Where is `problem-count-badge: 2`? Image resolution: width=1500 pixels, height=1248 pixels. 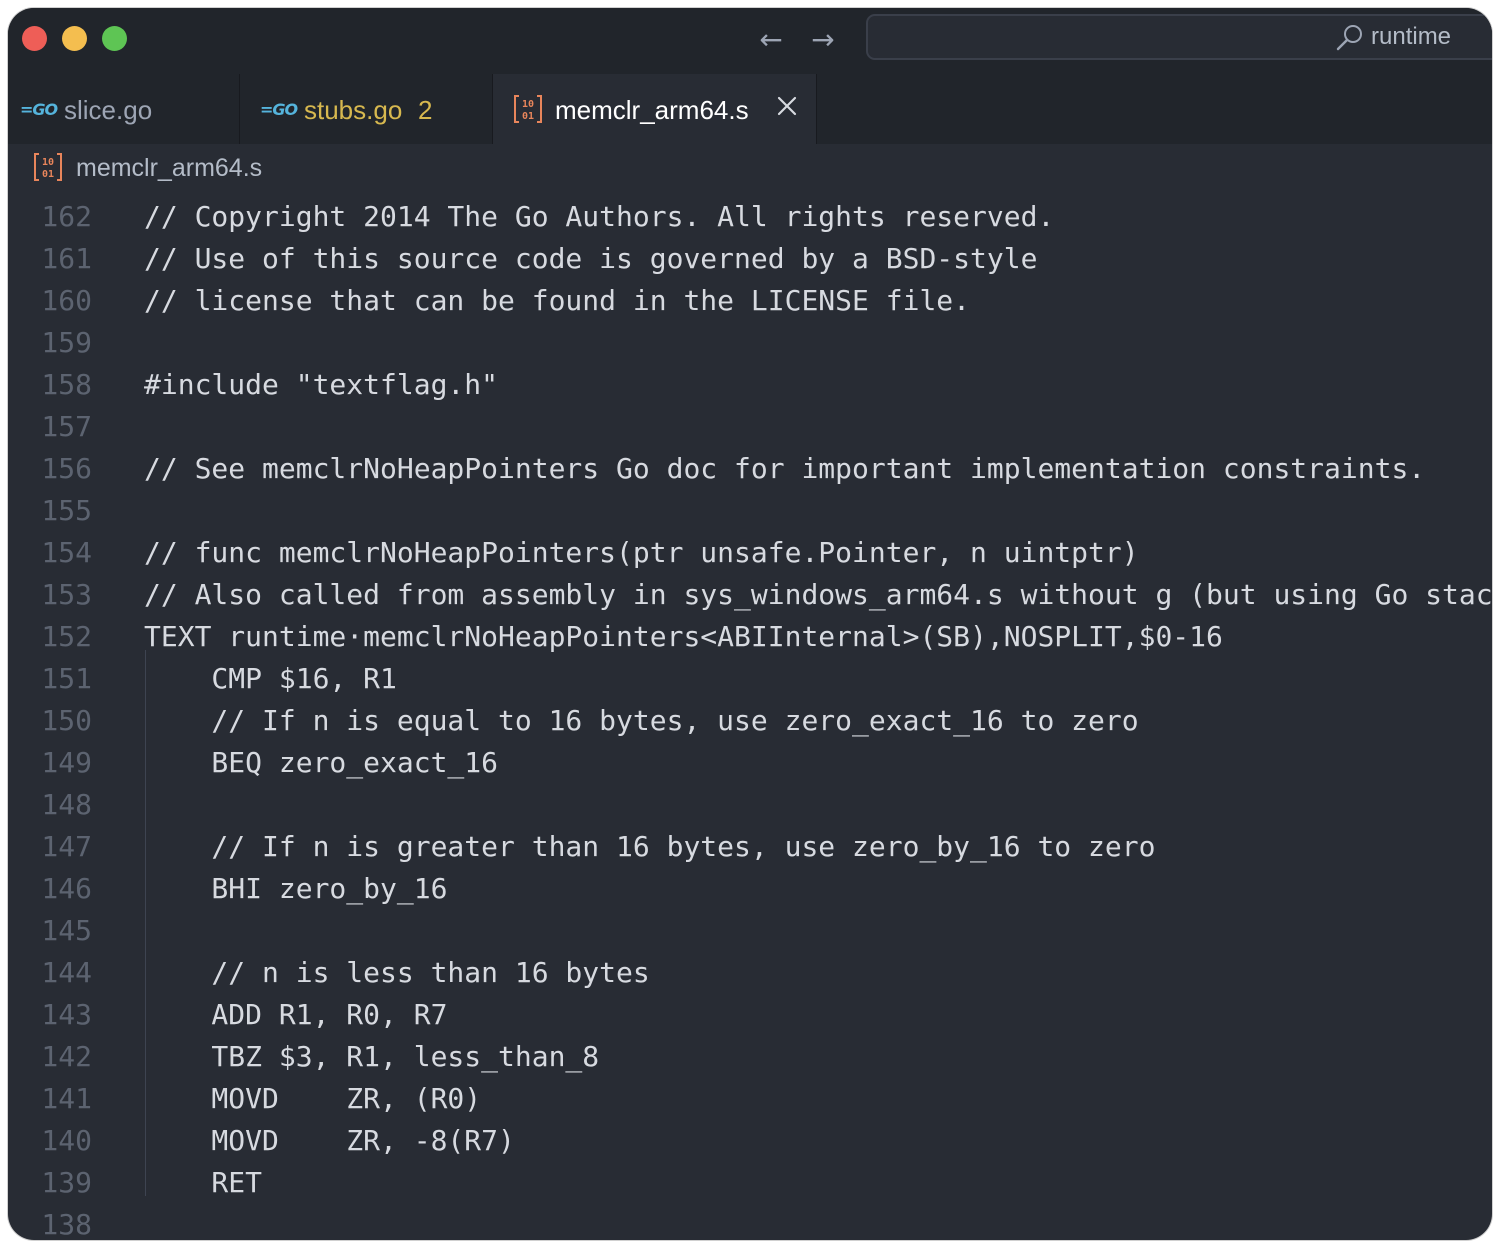 problem-count-badge: 2 is located at coordinates (425, 110).